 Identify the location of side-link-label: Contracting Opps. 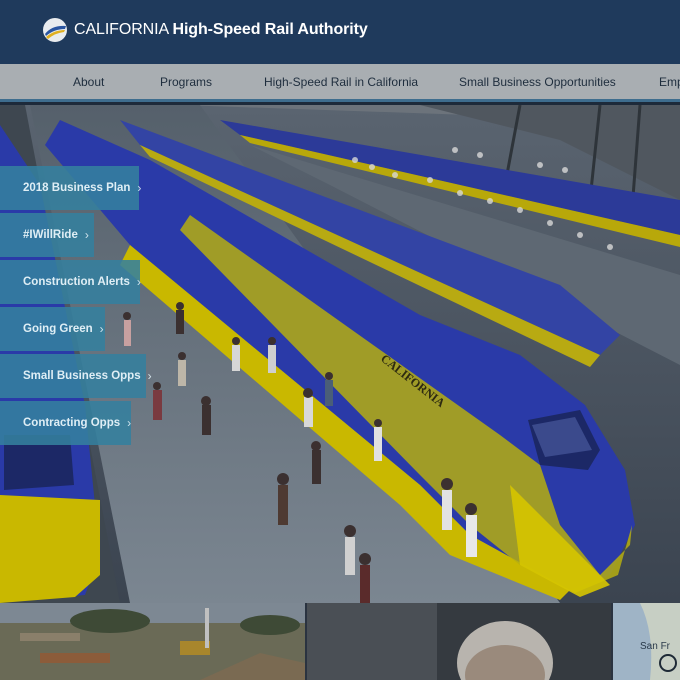
(72, 423).